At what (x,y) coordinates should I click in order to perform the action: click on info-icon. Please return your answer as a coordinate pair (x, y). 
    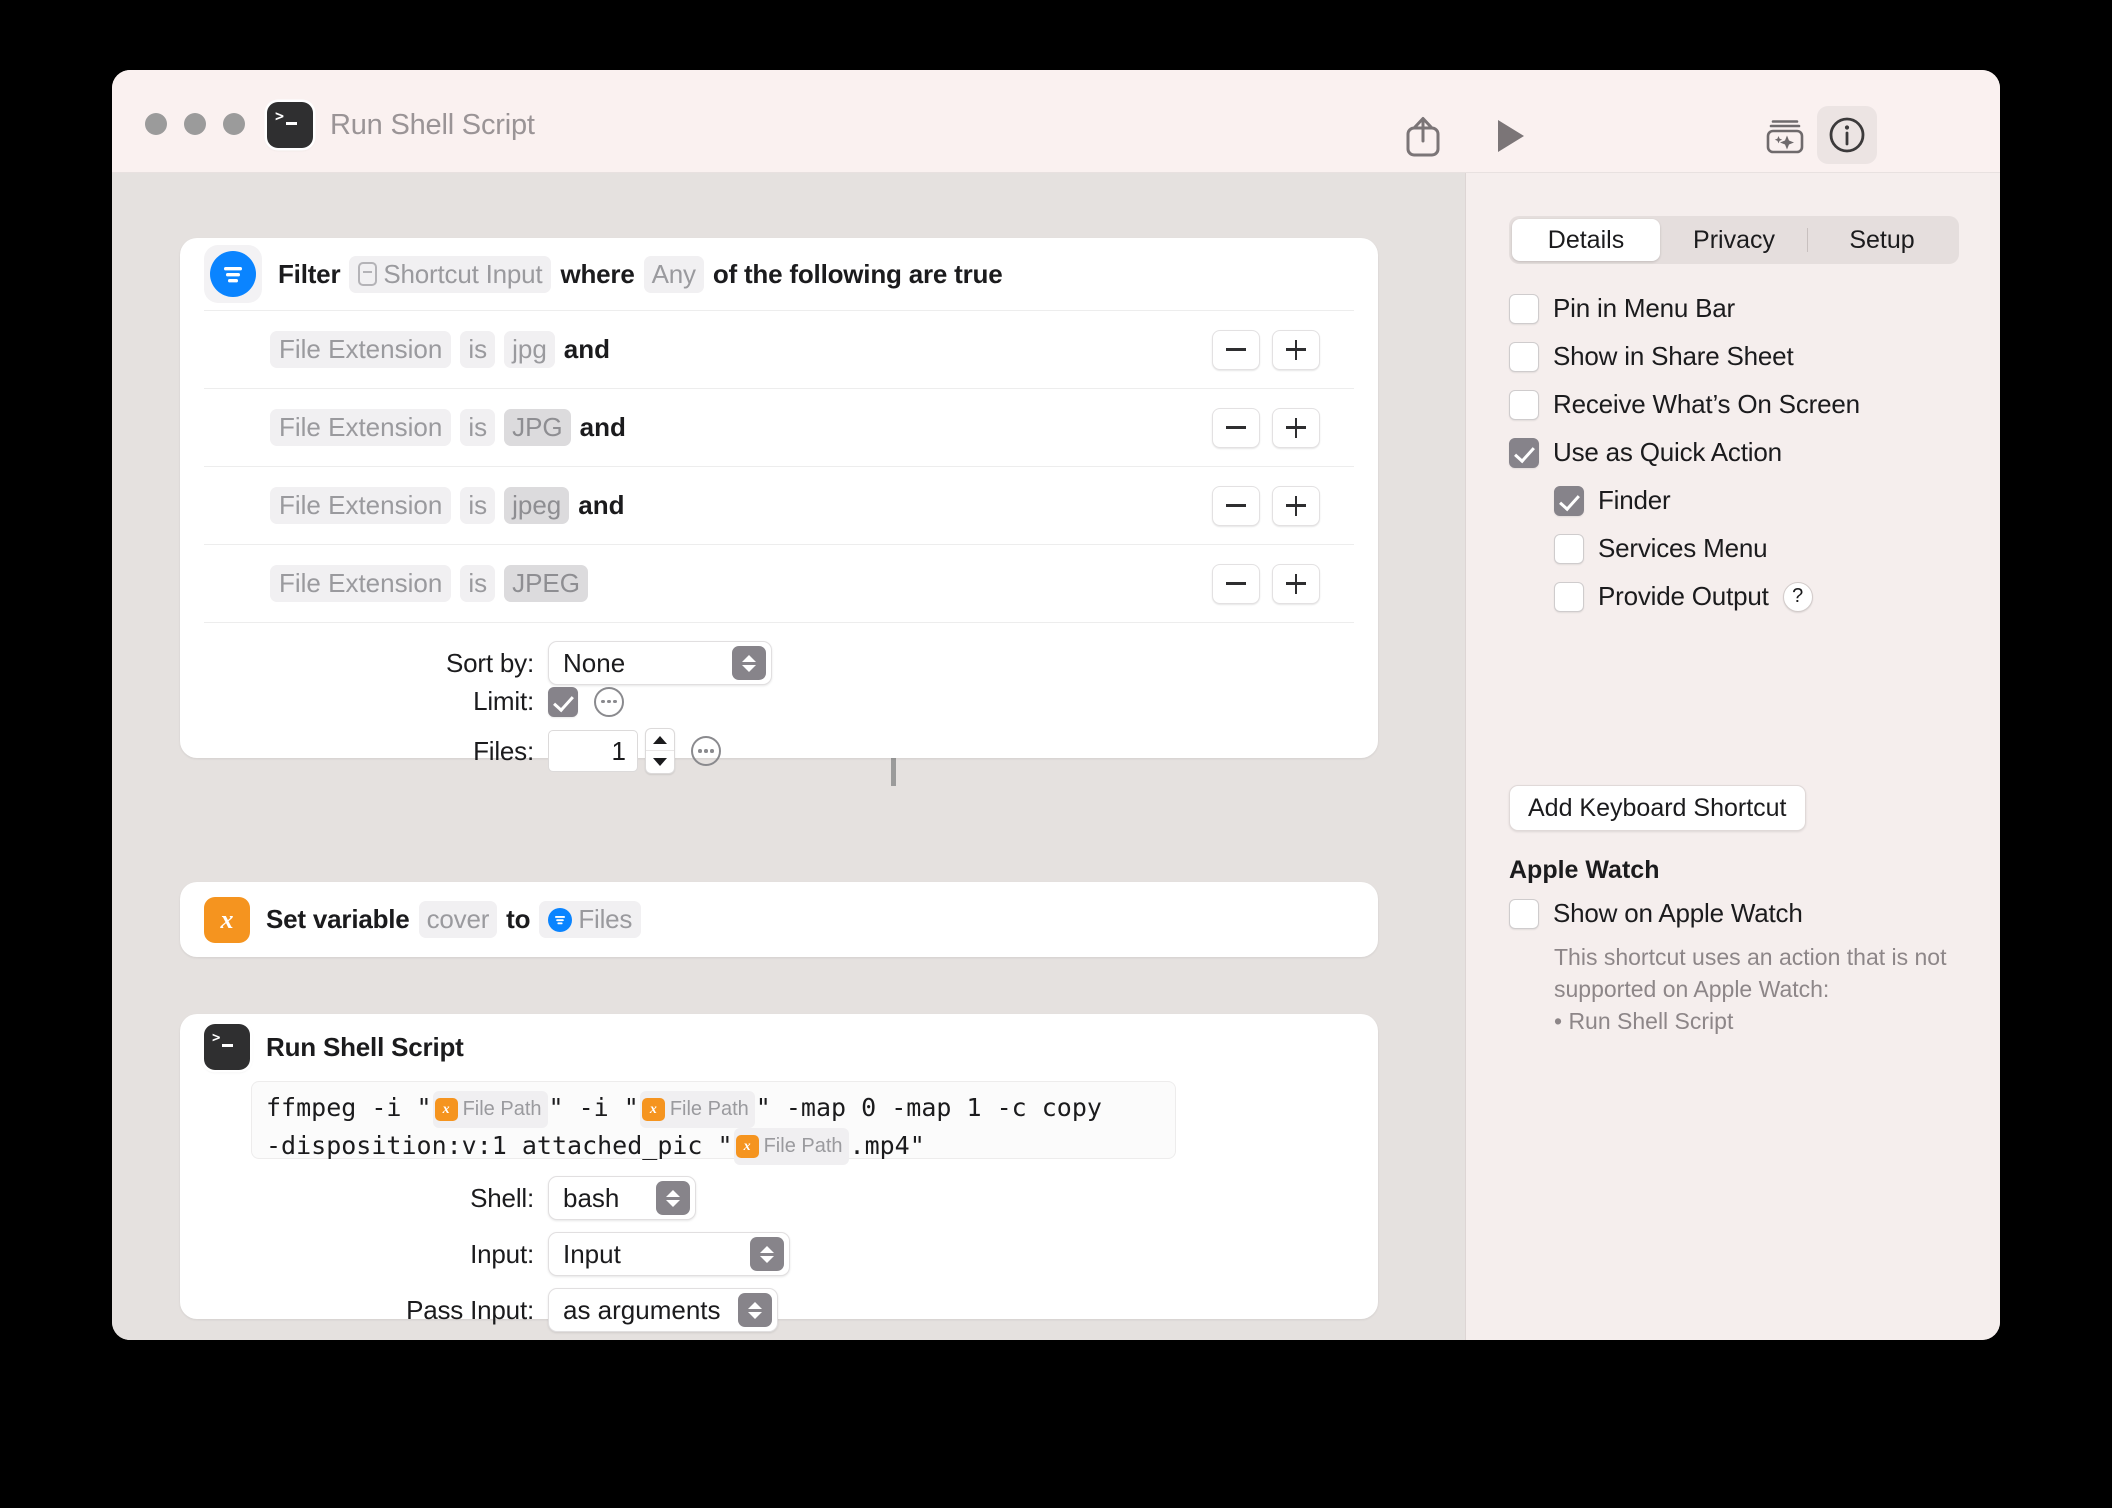
    Looking at the image, I should click on (1847, 135).